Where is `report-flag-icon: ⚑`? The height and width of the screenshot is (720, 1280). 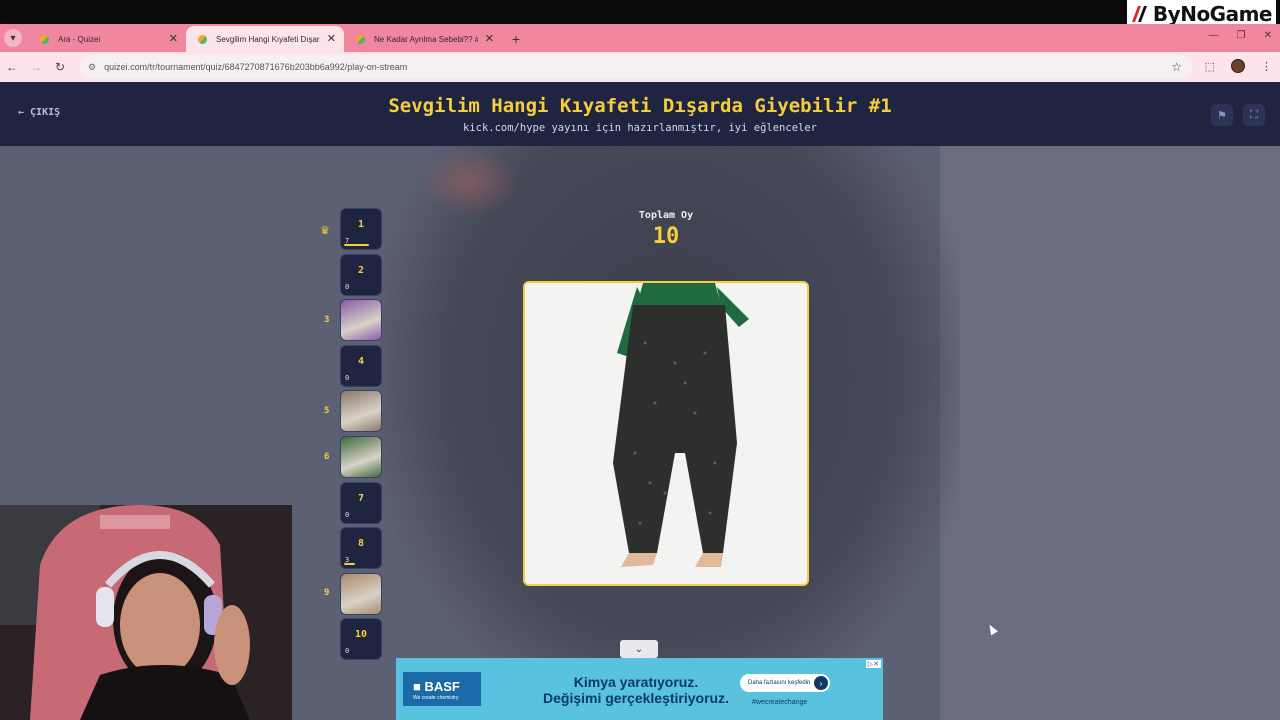 report-flag-icon: ⚑ is located at coordinates (1222, 115).